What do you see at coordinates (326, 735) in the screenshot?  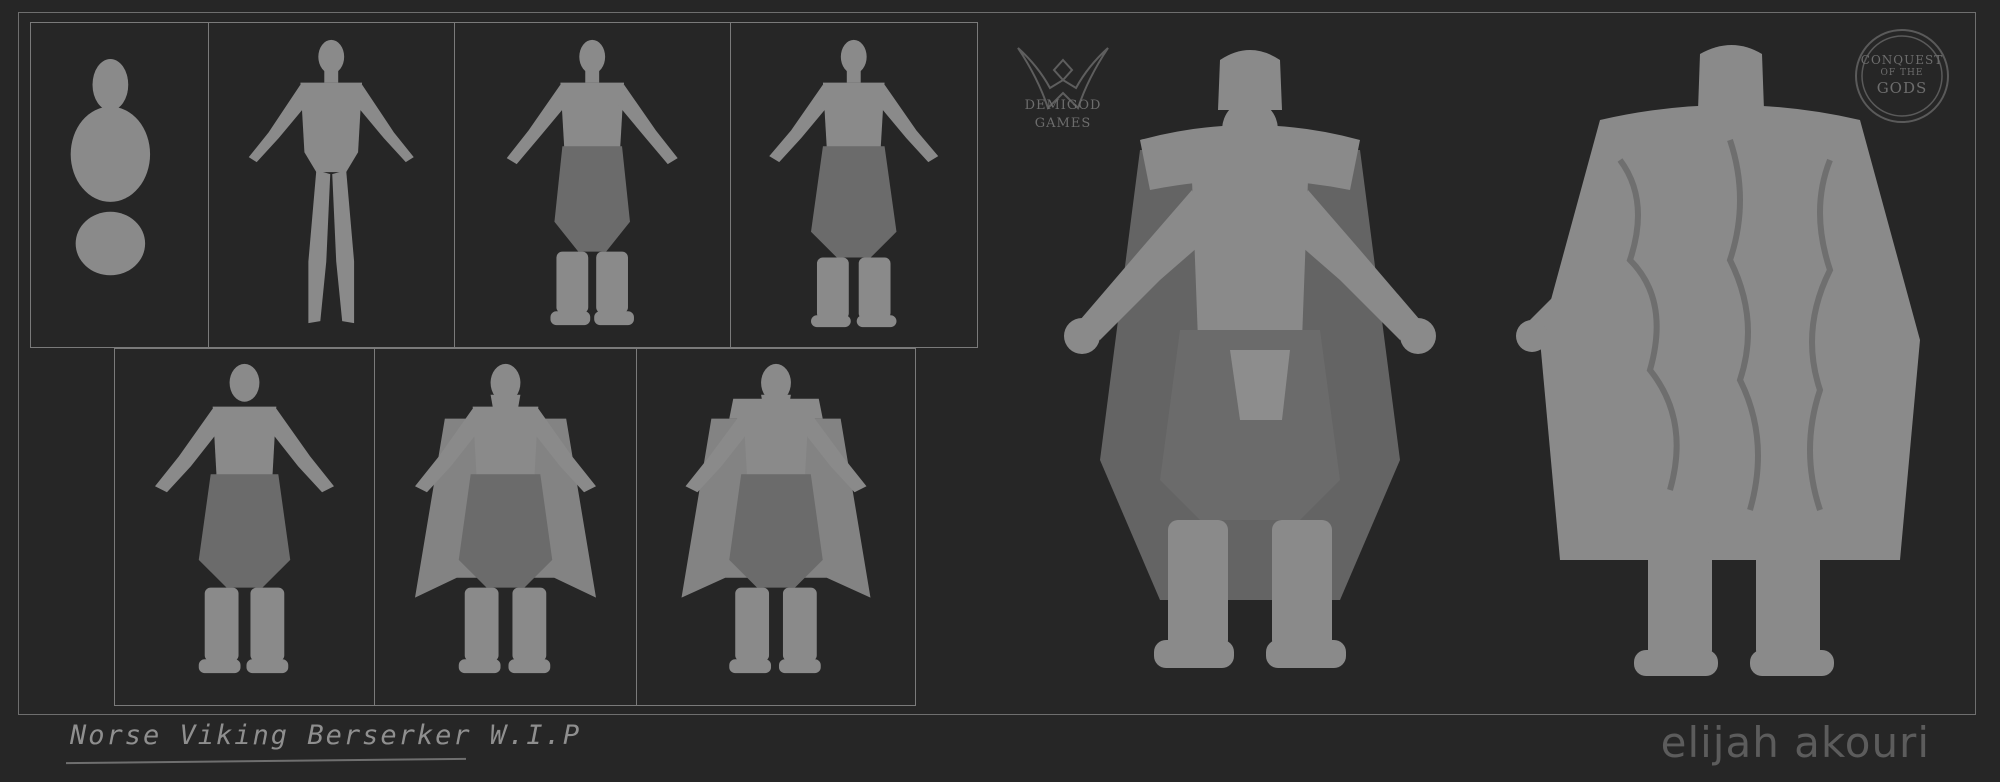 I see `artwork-caption: Norse Viking Berserker W.I.P` at bounding box center [326, 735].